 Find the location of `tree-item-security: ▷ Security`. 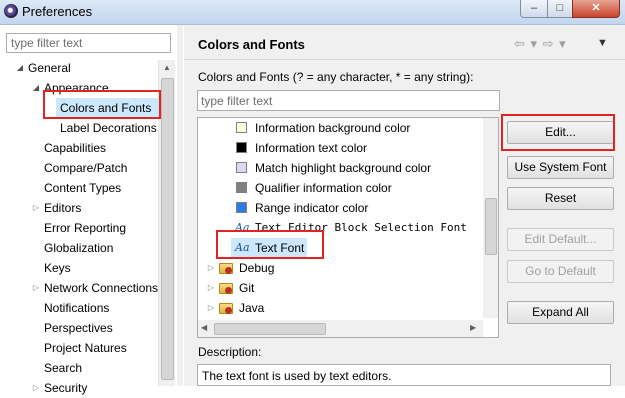

tree-item-security: ▷ Security is located at coordinates (79, 388).